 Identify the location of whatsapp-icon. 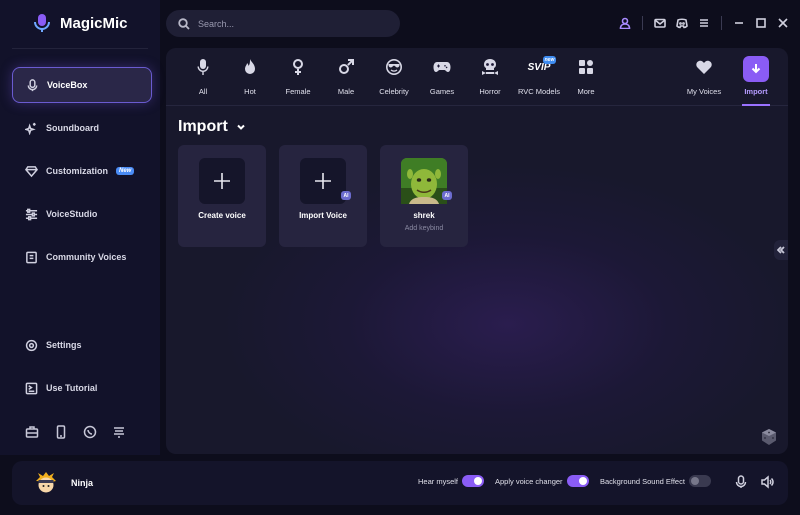
(90, 432).